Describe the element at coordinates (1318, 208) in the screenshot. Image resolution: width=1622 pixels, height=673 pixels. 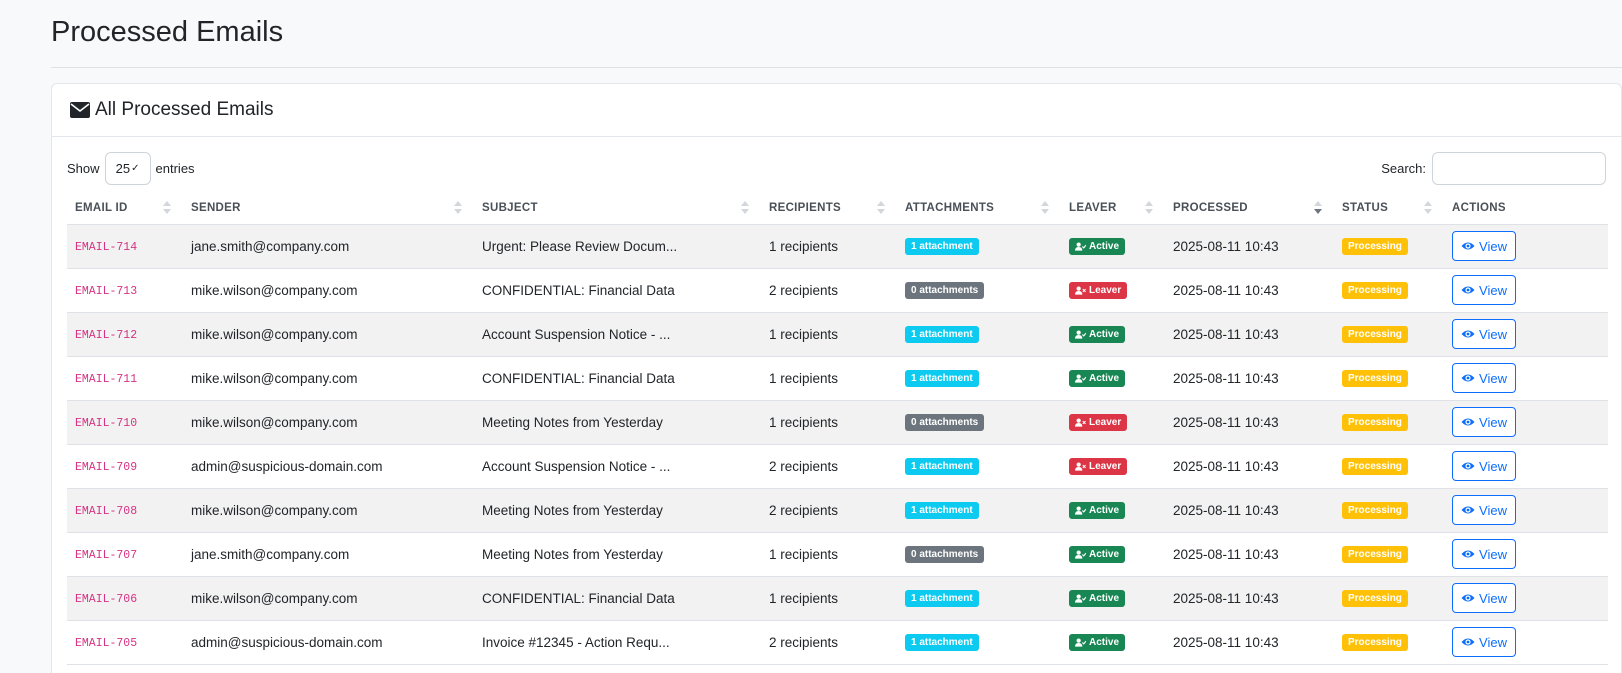
I see `sort-desc-icon` at that location.